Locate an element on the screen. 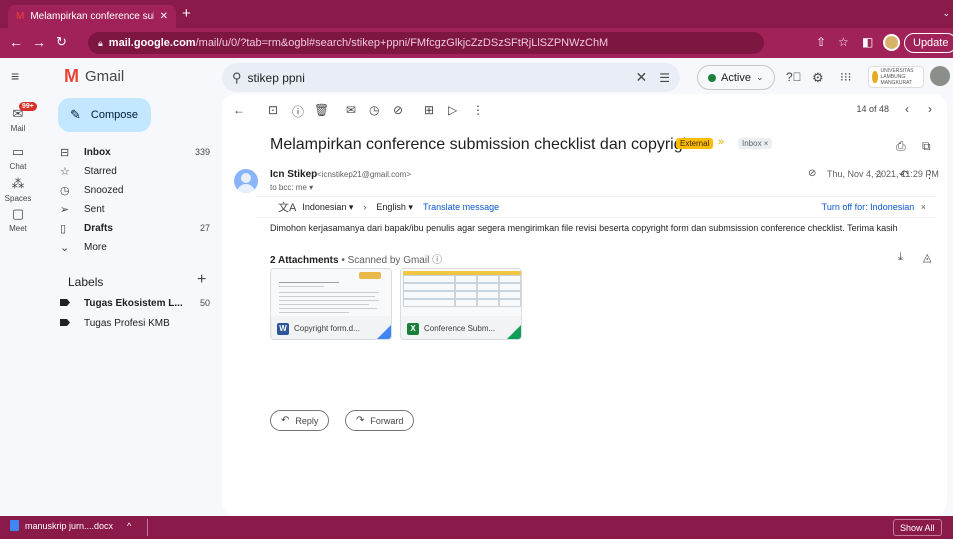 This screenshot has height=539, width=953. new-tab-button: + is located at coordinates (186, 13).